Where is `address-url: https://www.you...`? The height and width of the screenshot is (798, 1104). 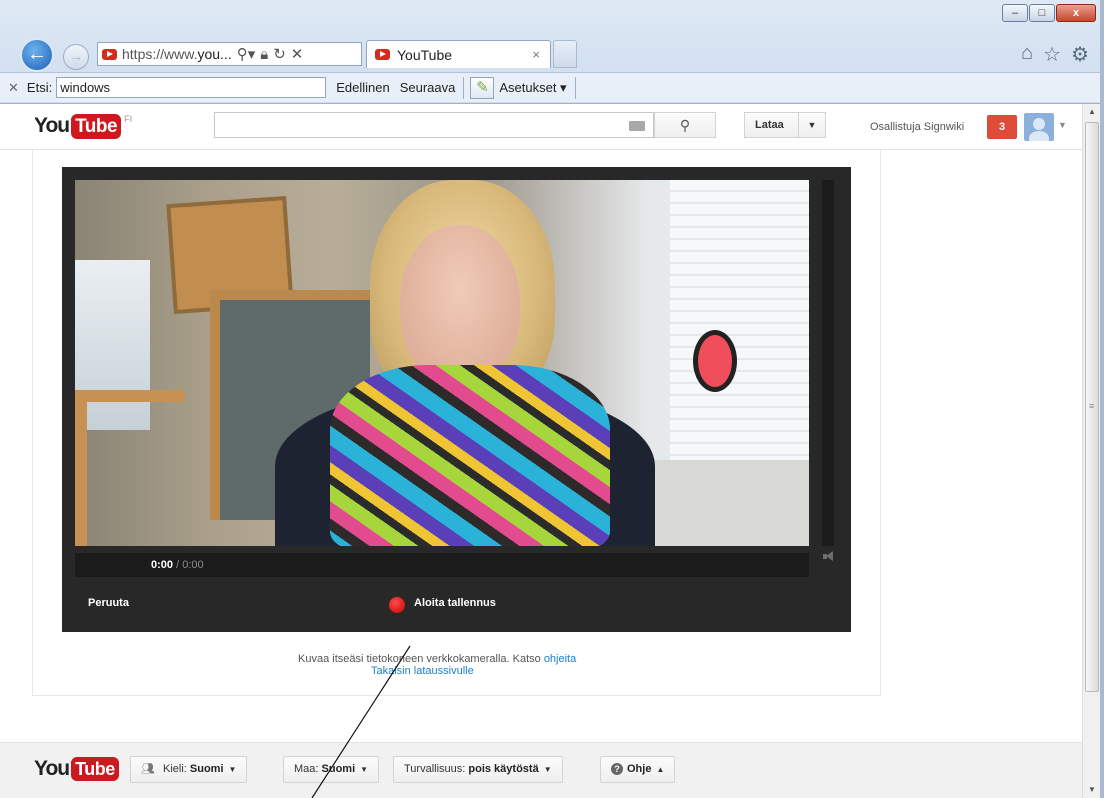 address-url: https://www.you... is located at coordinates (177, 54).